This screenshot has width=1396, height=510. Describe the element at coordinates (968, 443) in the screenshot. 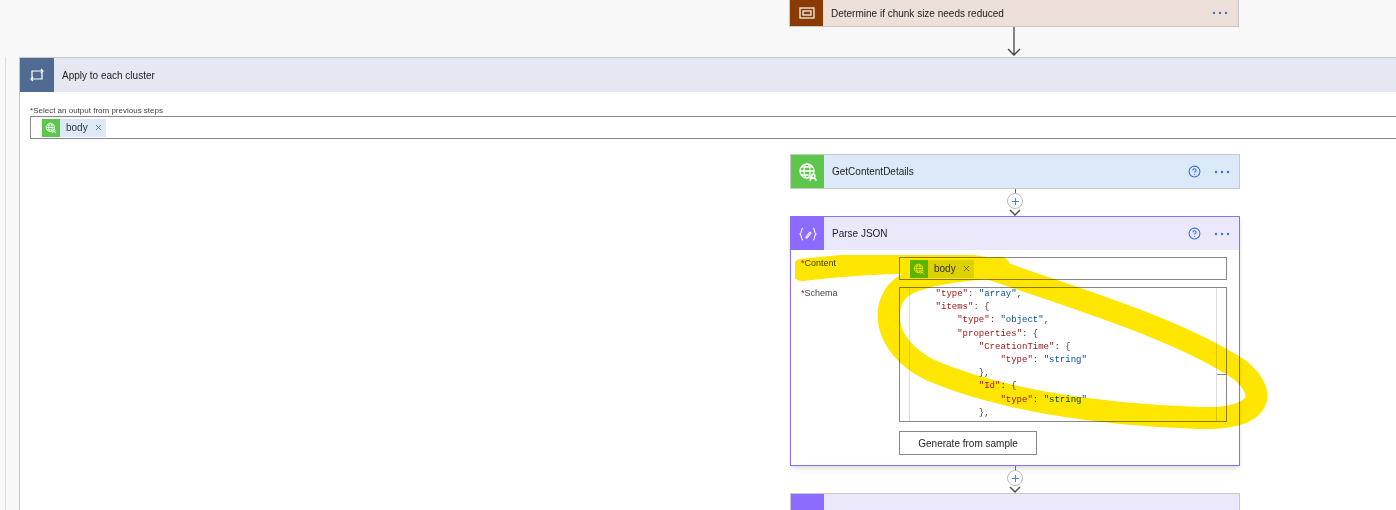

I see `generate-button: Generate from sample` at that location.